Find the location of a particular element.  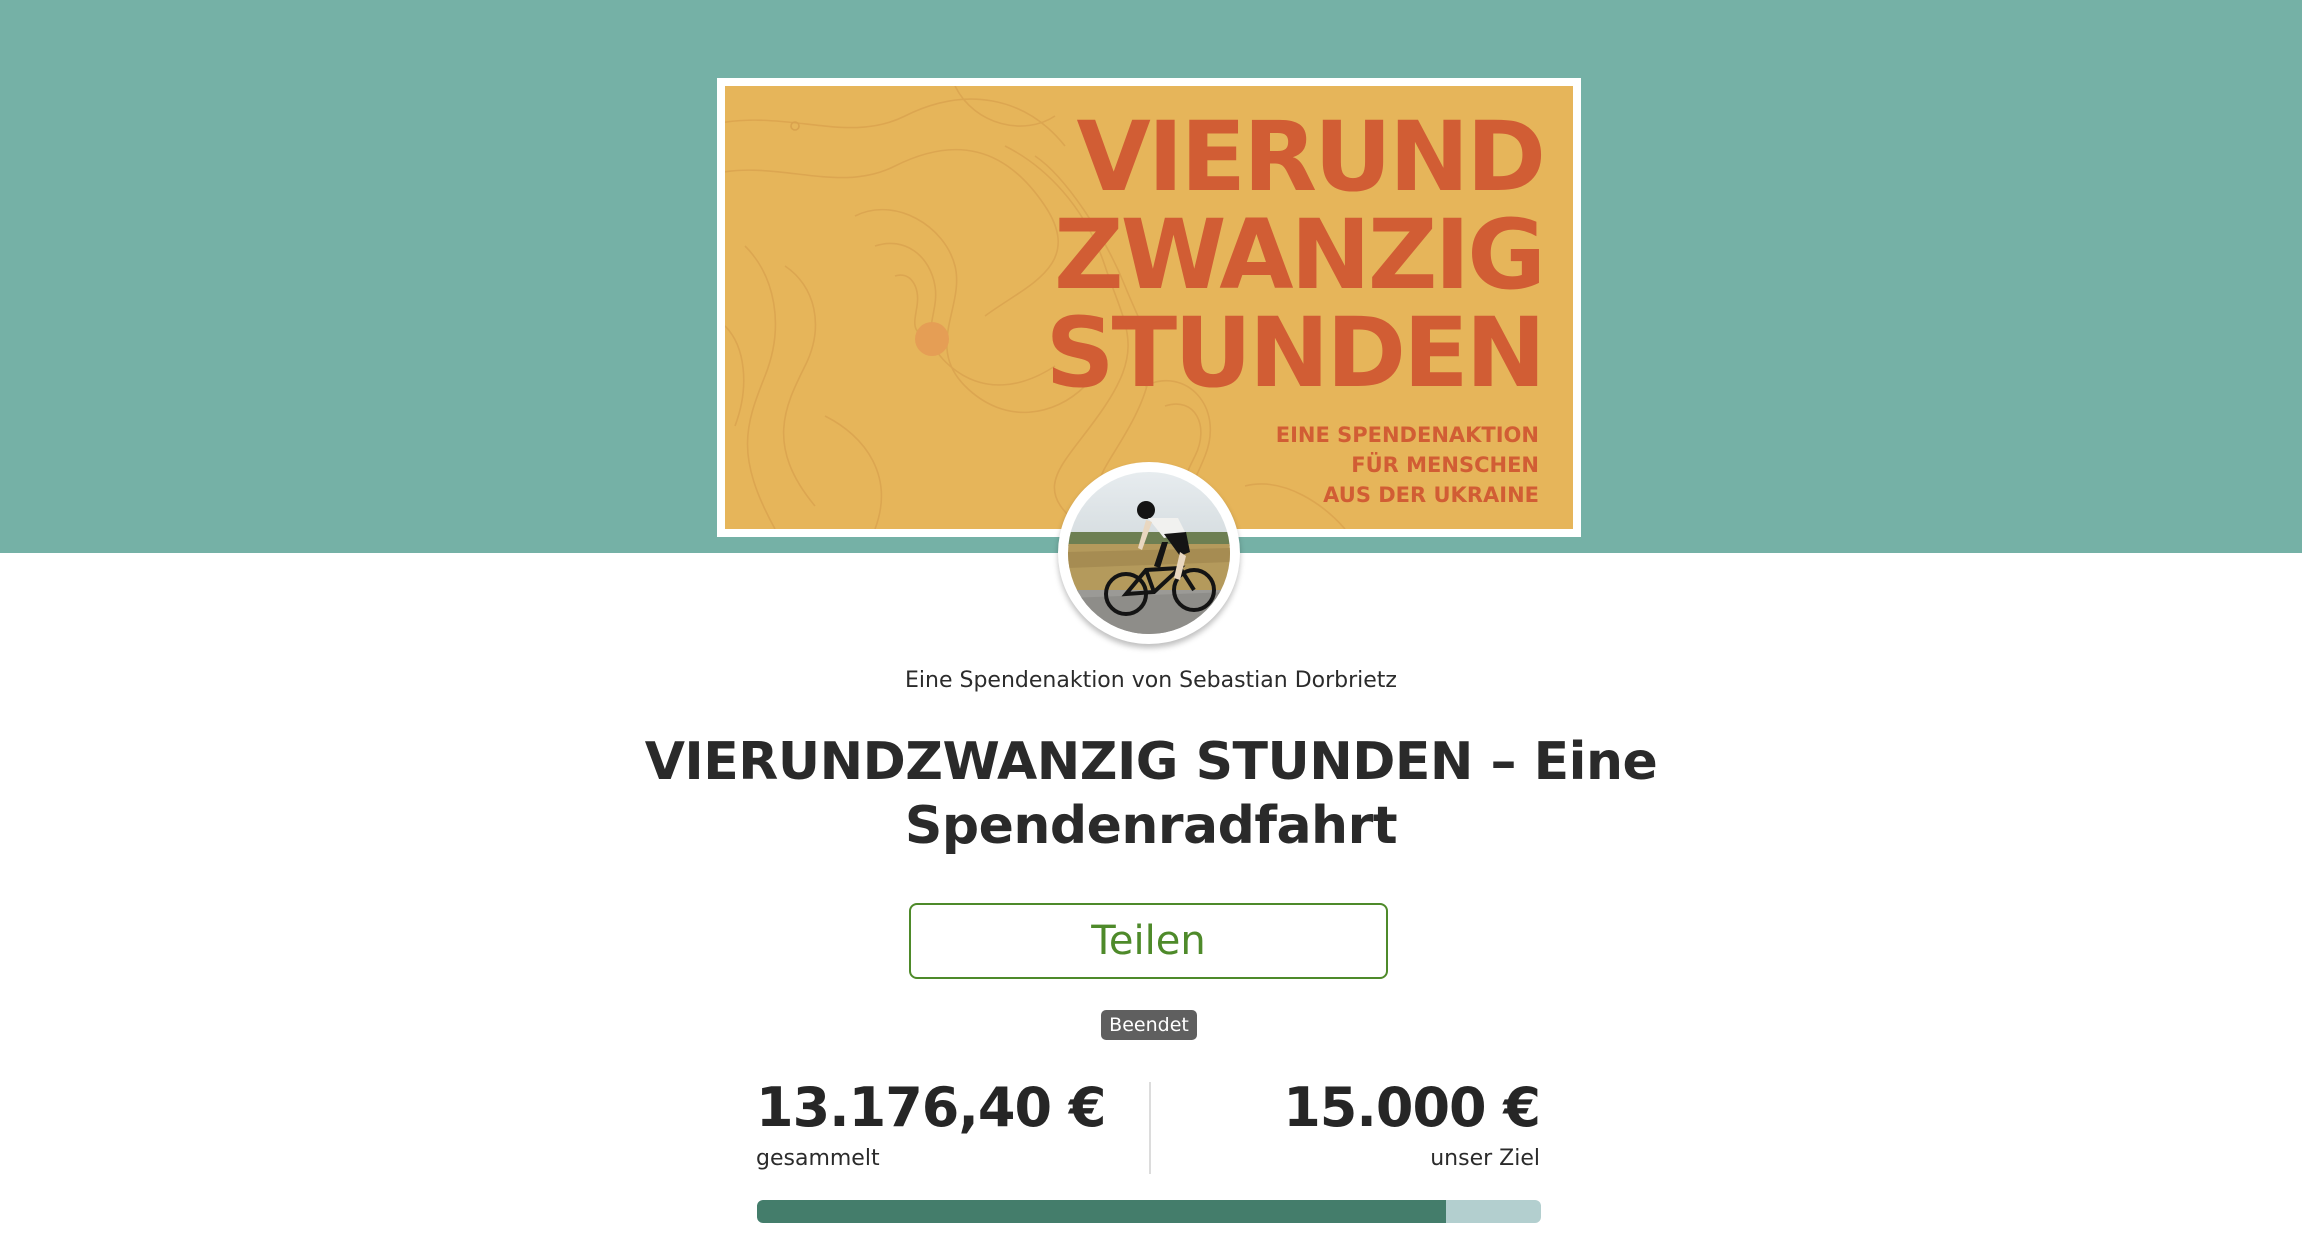

cyclist-photo is located at coordinates (1149, 553).